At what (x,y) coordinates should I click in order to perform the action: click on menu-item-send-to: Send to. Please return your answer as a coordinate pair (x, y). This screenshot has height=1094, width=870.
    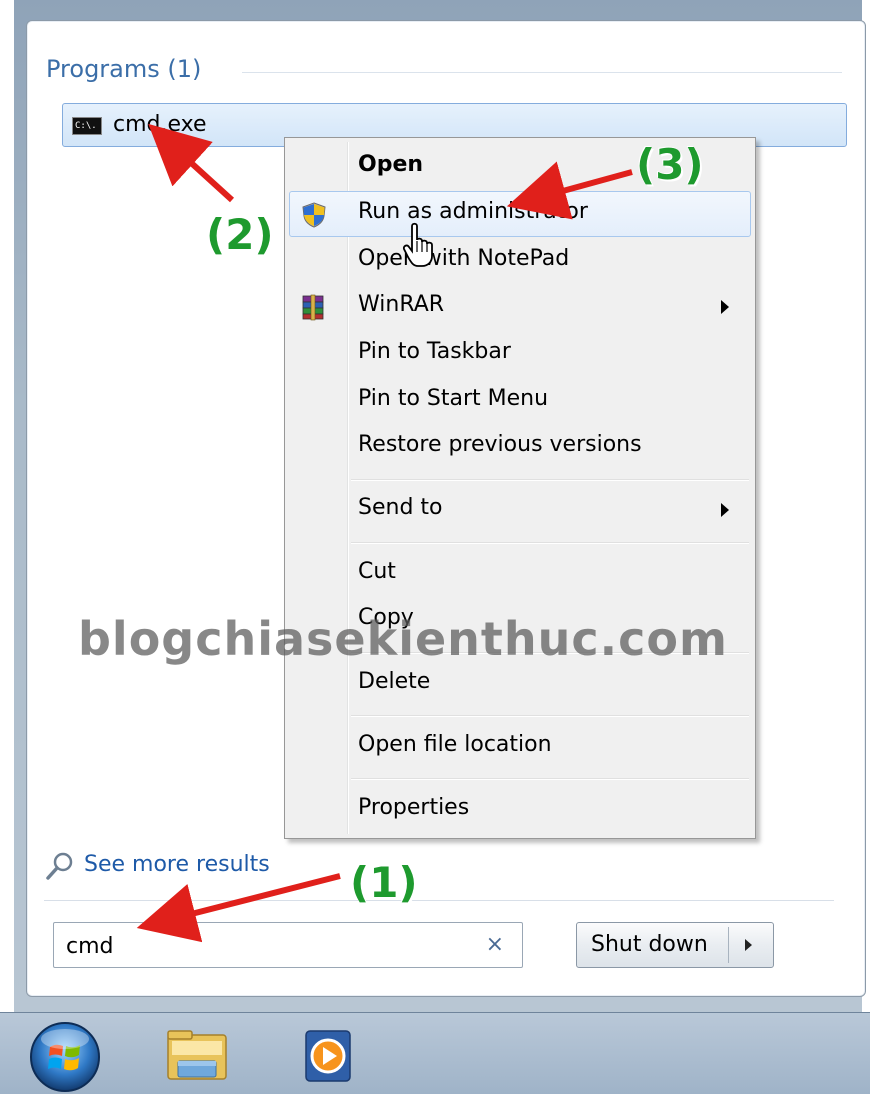
    Looking at the image, I should click on (520, 510).